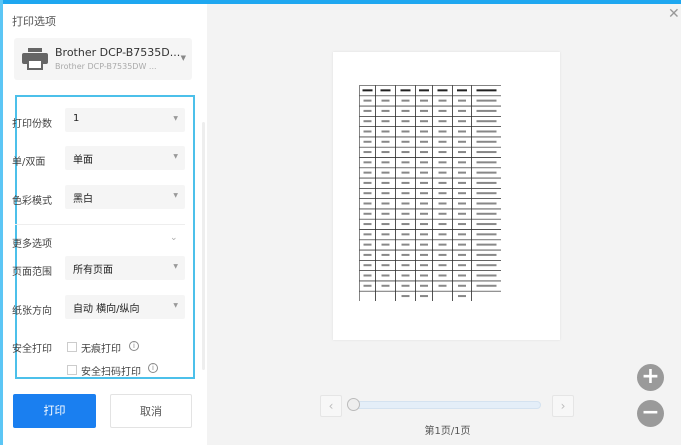 The image size is (681, 445). I want to click on print-button: 打印, so click(54, 411).